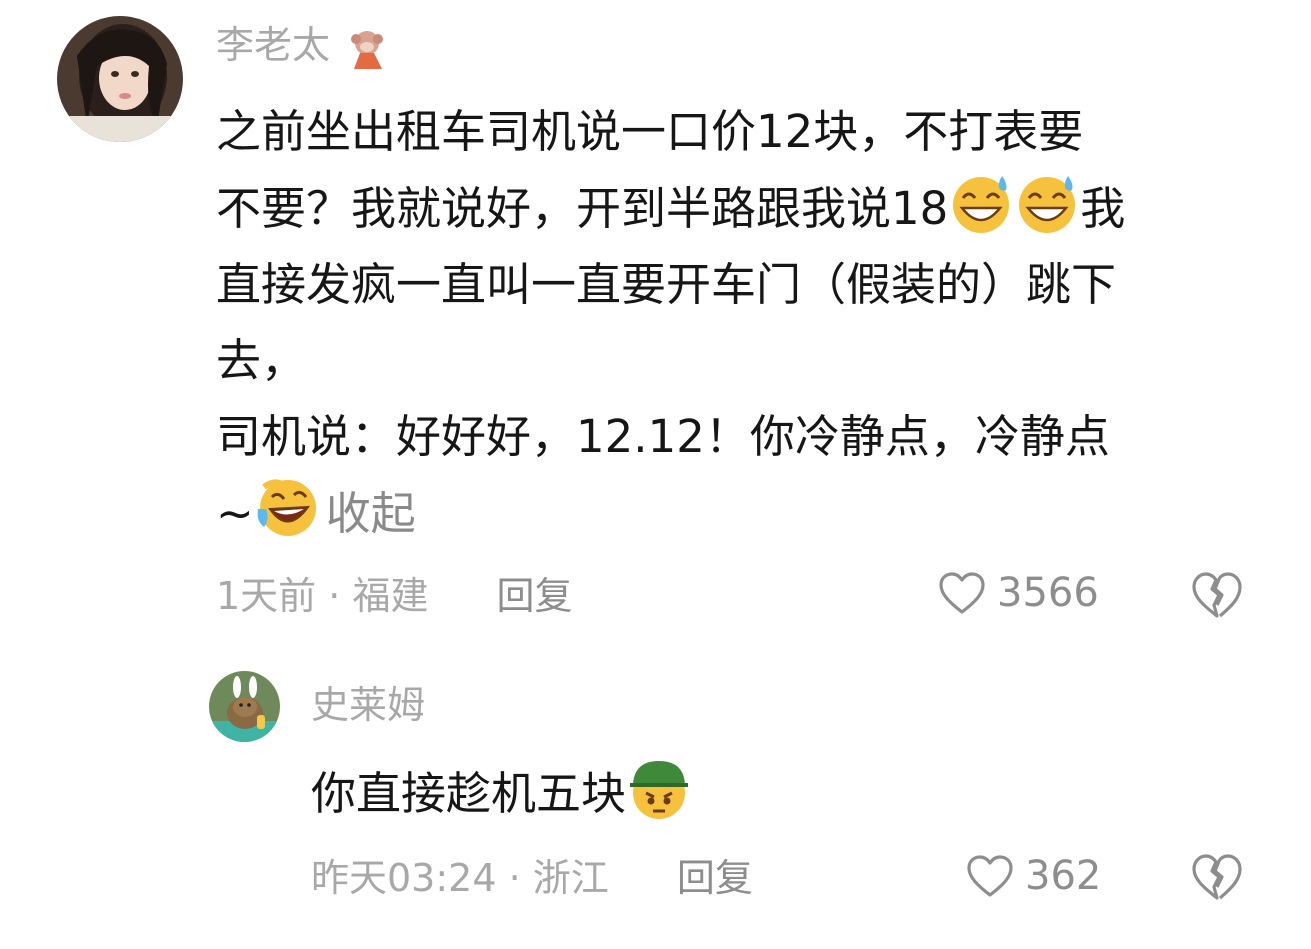 The image size is (1311, 949). Describe the element at coordinates (266, 596) in the screenshot. I see `comment-time: 1天前` at that location.